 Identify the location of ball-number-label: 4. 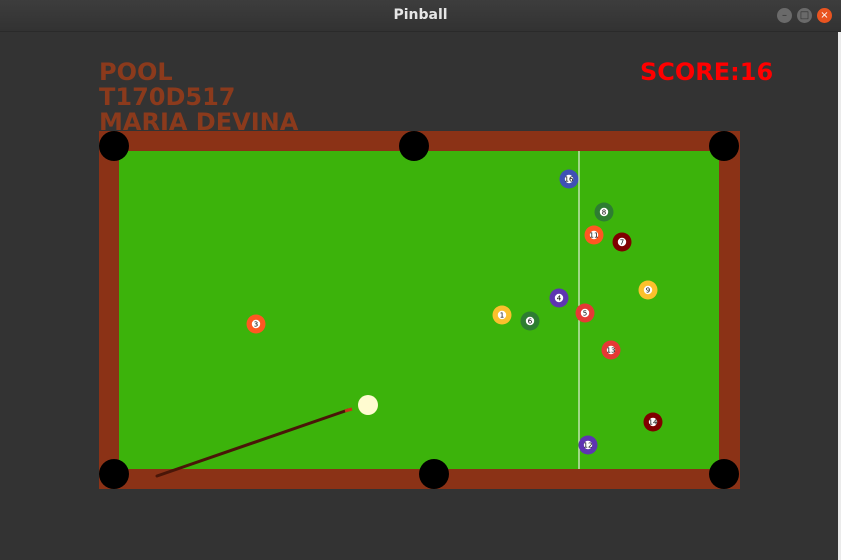
(559, 299).